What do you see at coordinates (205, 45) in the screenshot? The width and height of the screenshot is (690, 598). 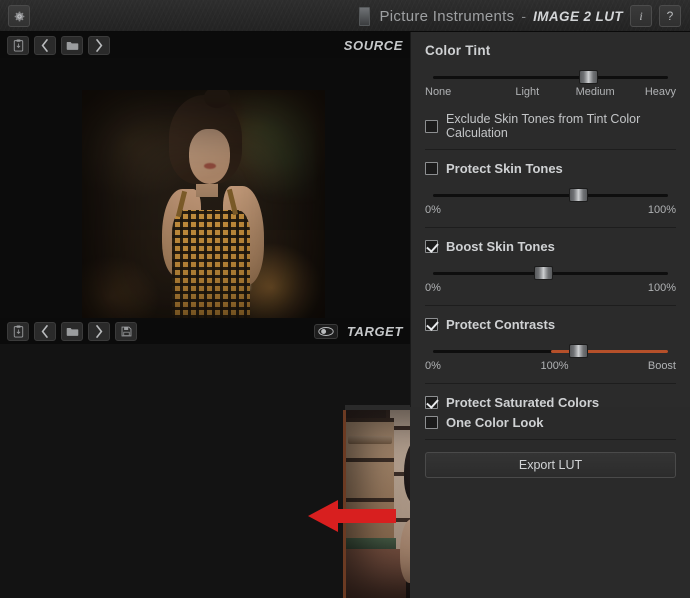 I see `source-toolbar: SOURCE` at bounding box center [205, 45].